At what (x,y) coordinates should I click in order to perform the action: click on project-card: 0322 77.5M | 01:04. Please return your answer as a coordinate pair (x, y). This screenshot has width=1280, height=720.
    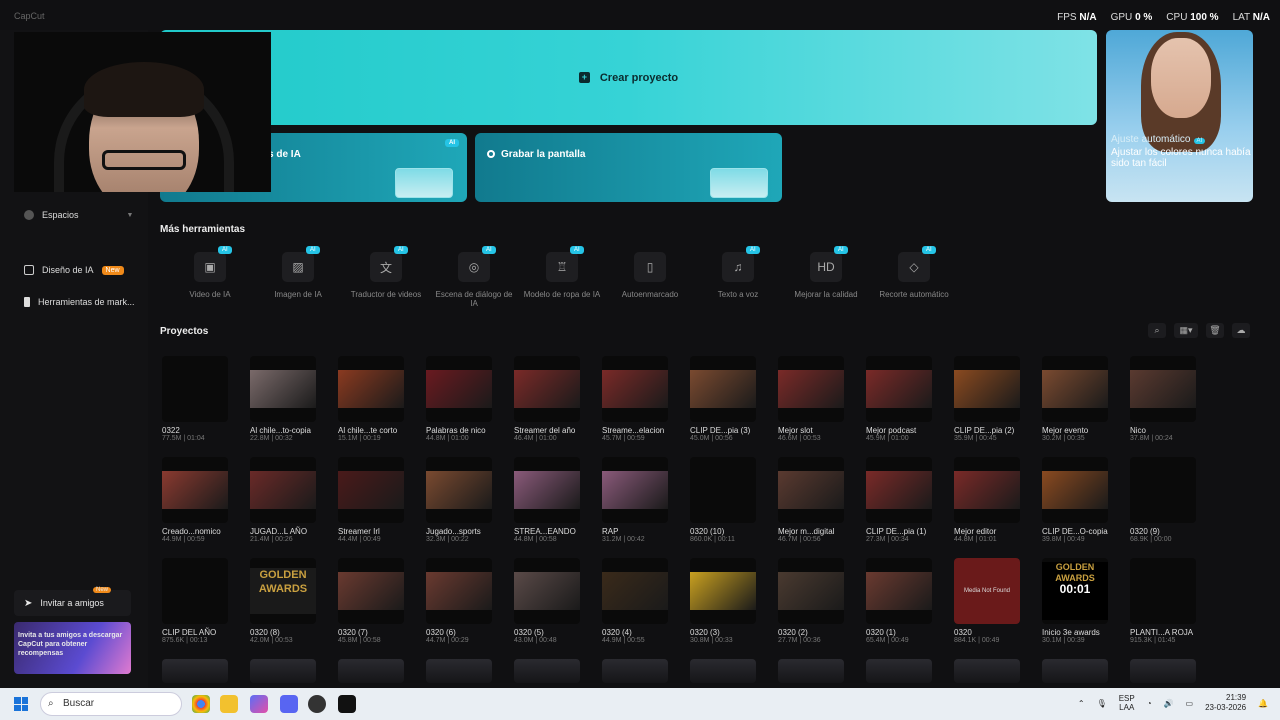
    Looking at the image, I should click on (204, 399).